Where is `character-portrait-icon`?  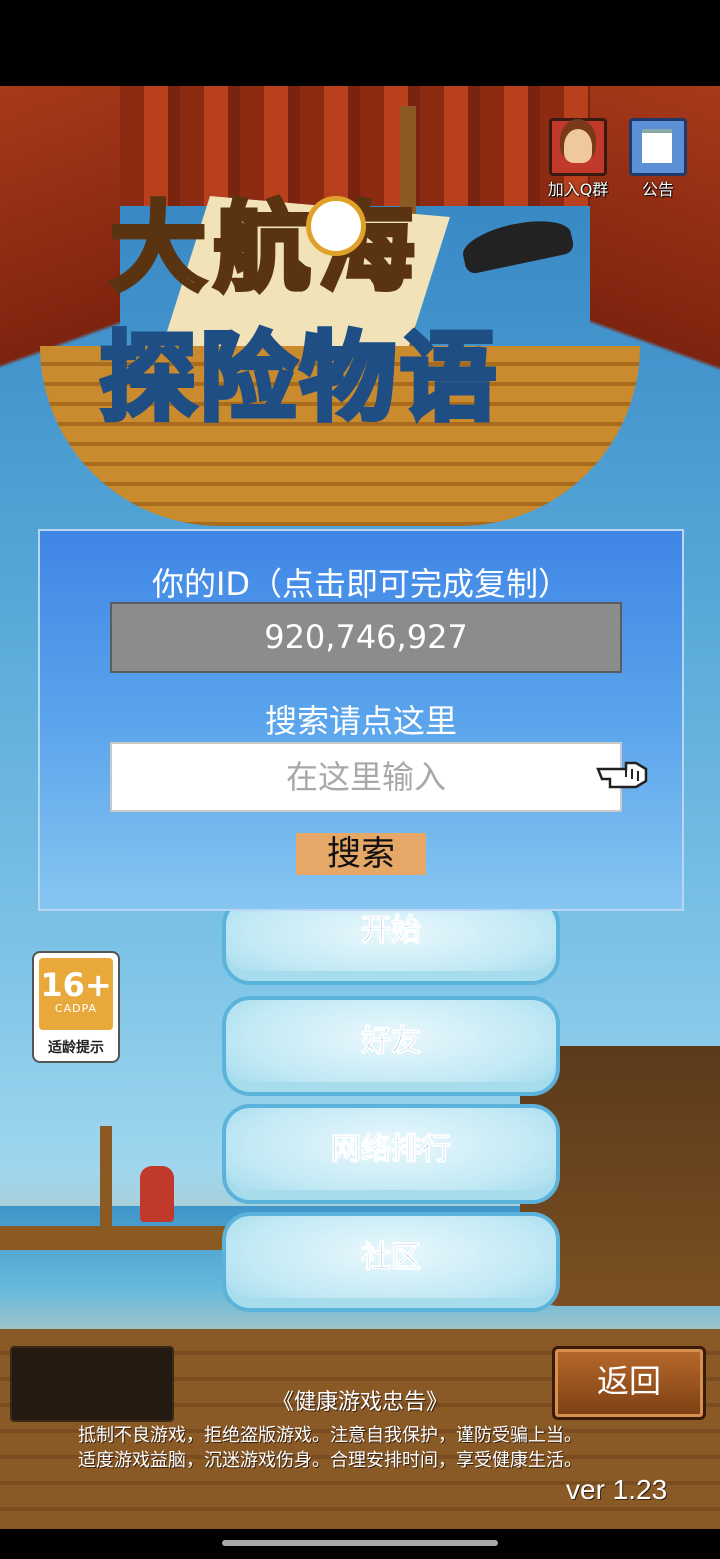
character-portrait-icon is located at coordinates (578, 147).